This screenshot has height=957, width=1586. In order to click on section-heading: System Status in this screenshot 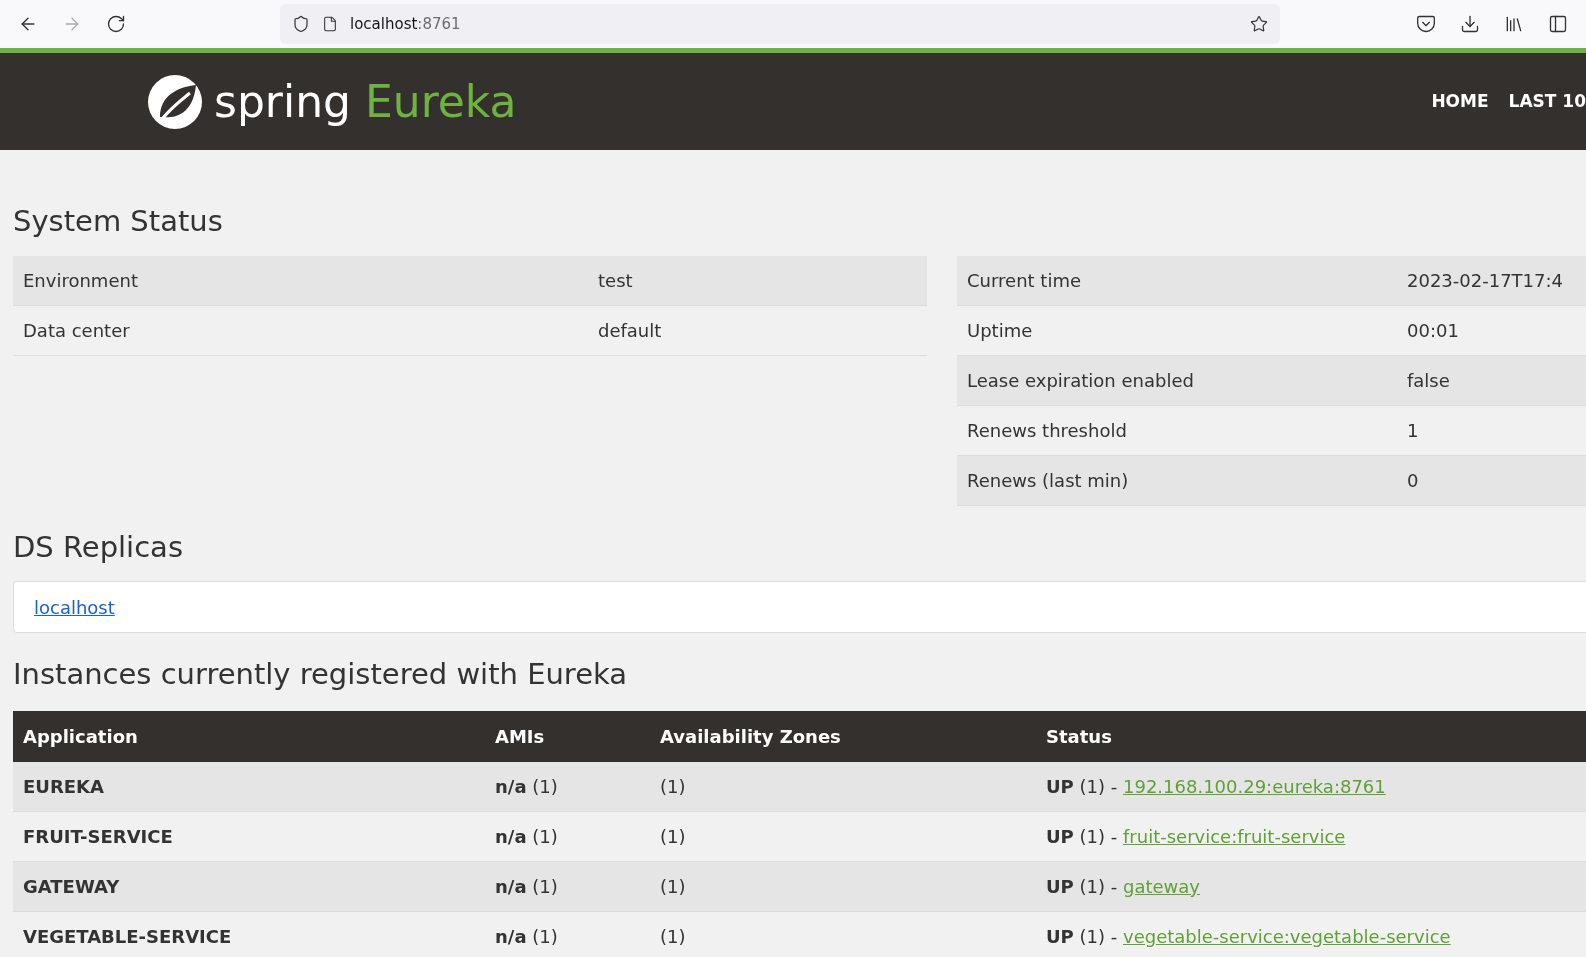, I will do `click(118, 221)`.